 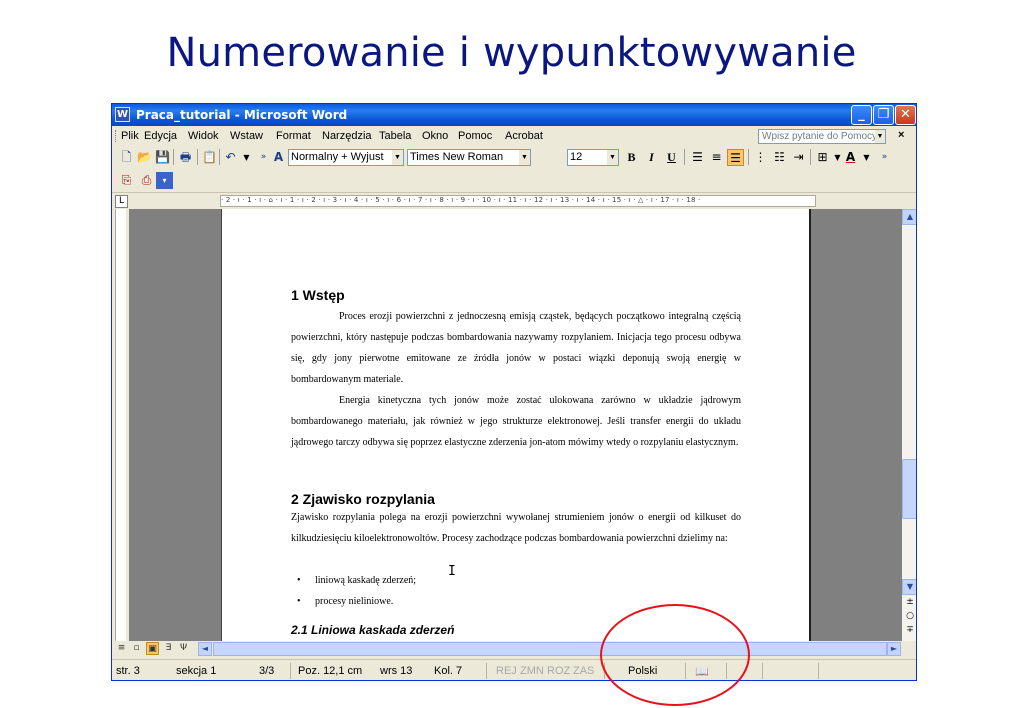 What do you see at coordinates (267, 671) in the screenshot?
I see `status-page-count: 3/3` at bounding box center [267, 671].